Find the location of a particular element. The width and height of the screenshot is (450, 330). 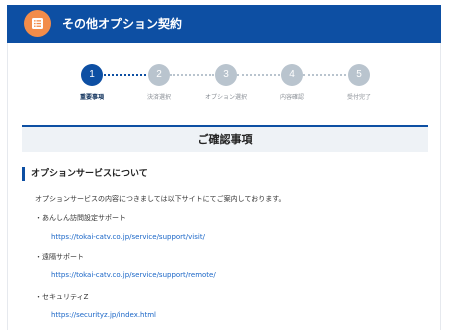

step-5-circle: 5 is located at coordinates (359, 75).